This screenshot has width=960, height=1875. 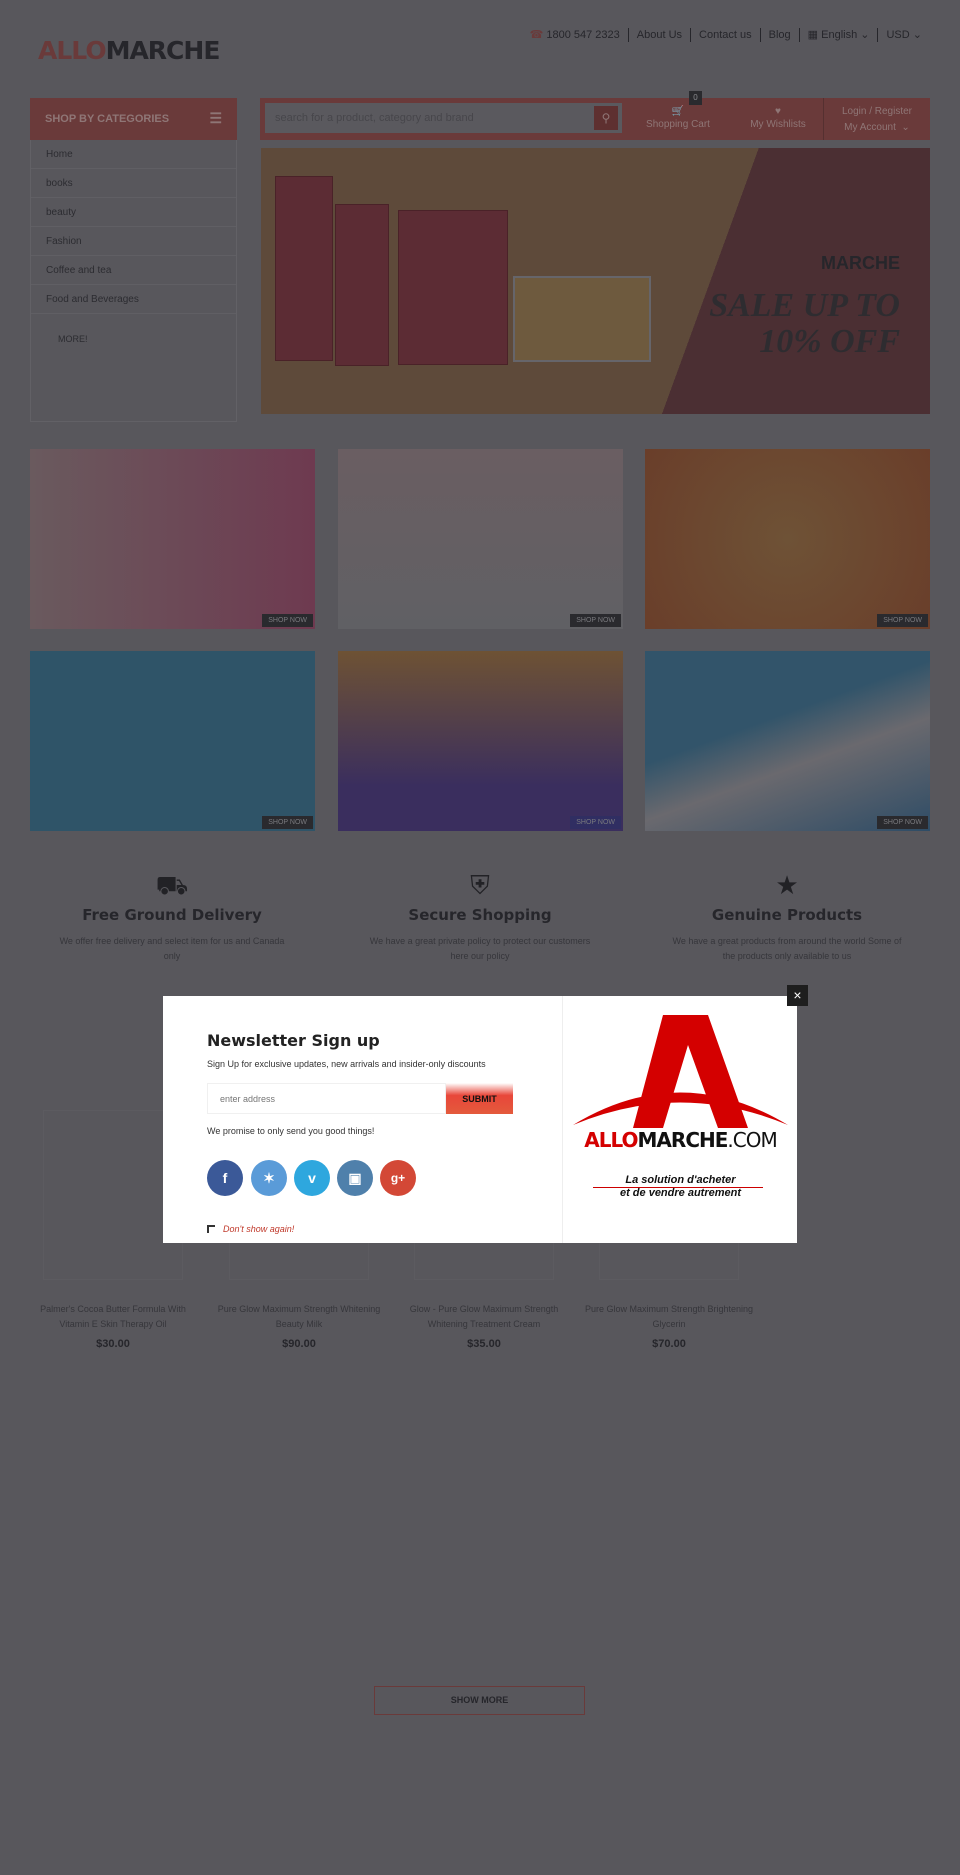 What do you see at coordinates (133, 329) in the screenshot?
I see `more-link: MORE!` at bounding box center [133, 329].